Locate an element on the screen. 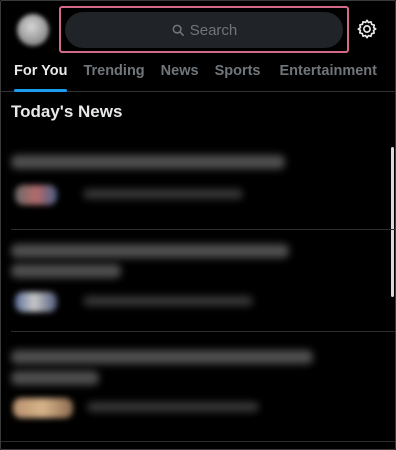 Image resolution: width=396 pixels, height=450 pixels. divider is located at coordinates (198, 441).